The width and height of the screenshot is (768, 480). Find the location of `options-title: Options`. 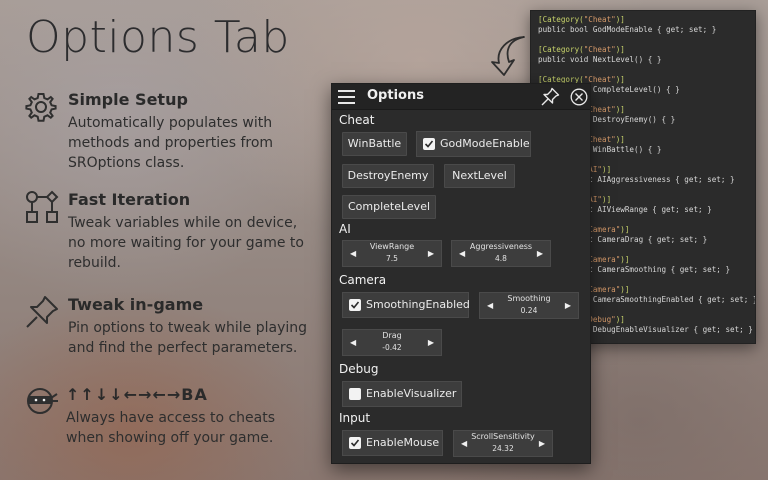

options-title: Options is located at coordinates (395, 95).